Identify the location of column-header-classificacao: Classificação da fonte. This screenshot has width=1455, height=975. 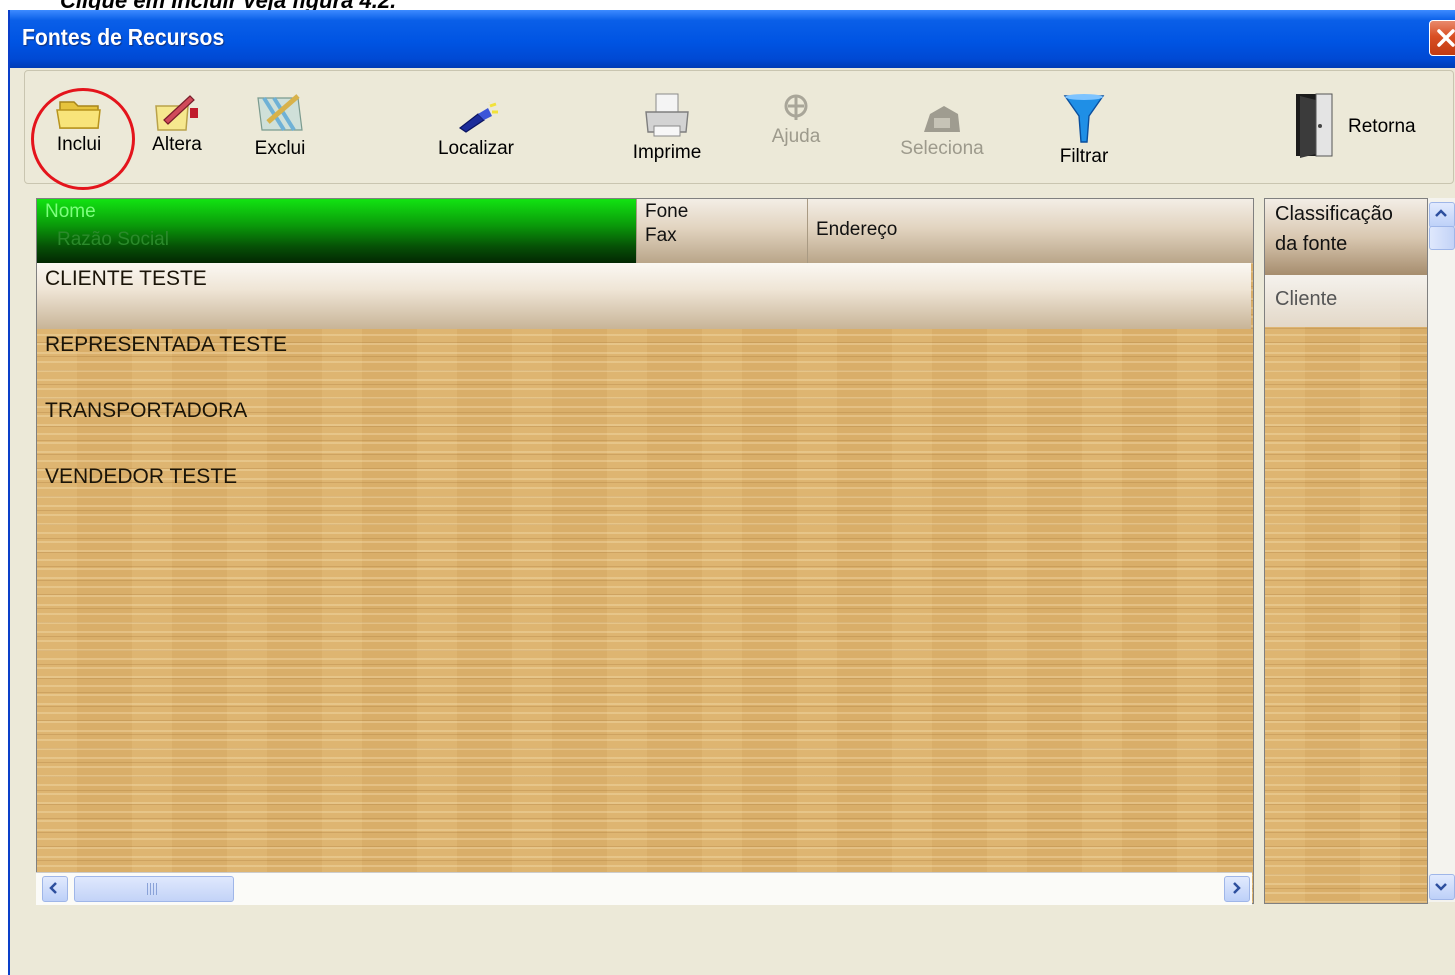
(1346, 237).